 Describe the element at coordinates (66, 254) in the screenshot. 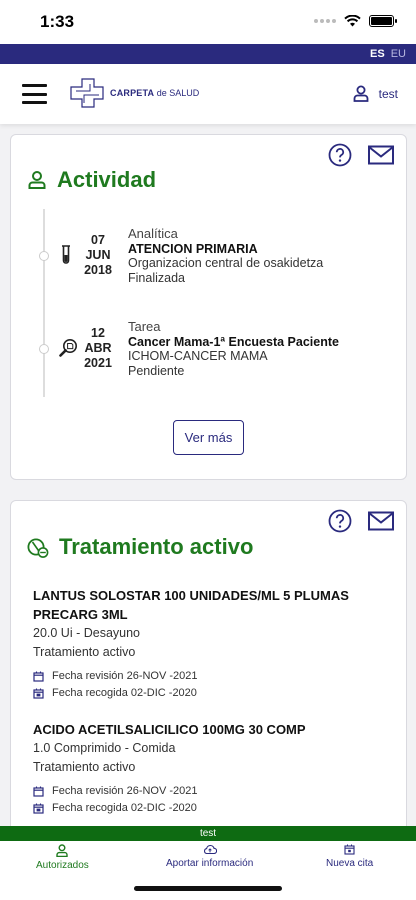

I see `test-tube-icon` at that location.